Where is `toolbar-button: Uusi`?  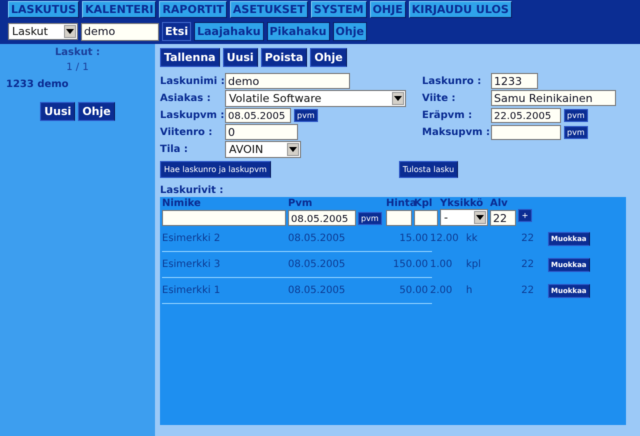 toolbar-button: Uusi is located at coordinates (240, 57).